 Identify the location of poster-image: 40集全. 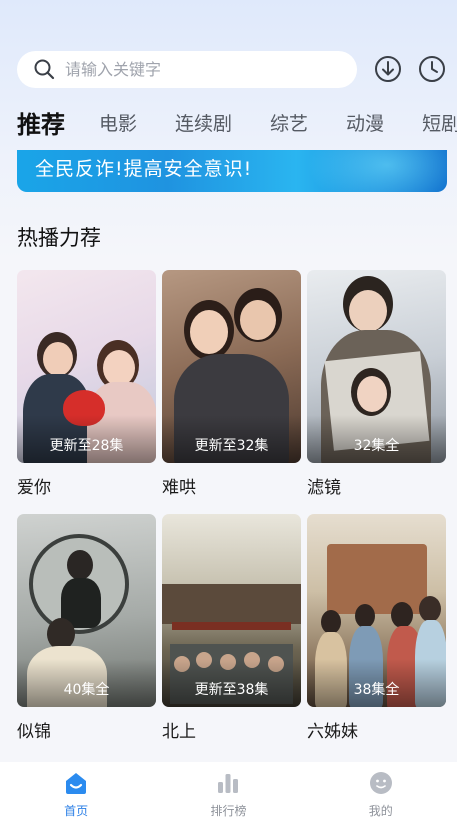
(86, 610).